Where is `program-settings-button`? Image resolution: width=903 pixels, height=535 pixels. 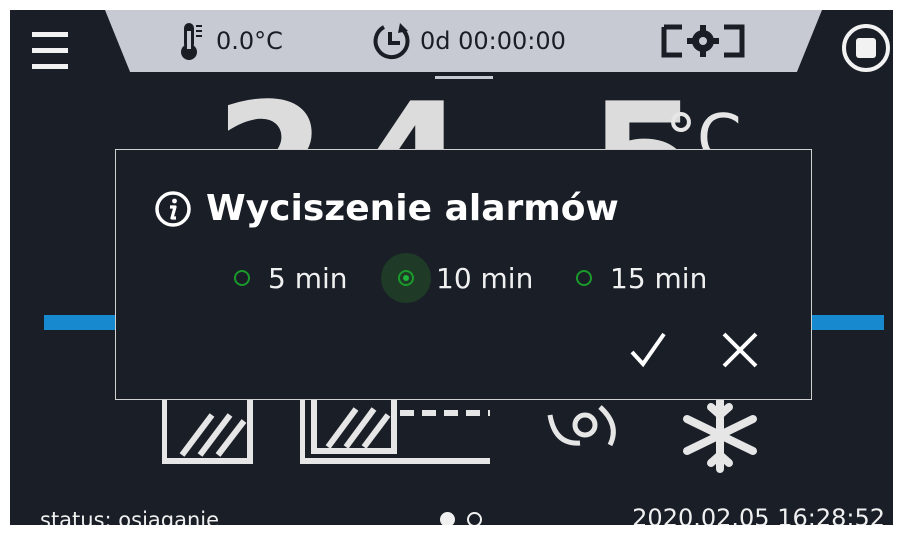 program-settings-button is located at coordinates (703, 41).